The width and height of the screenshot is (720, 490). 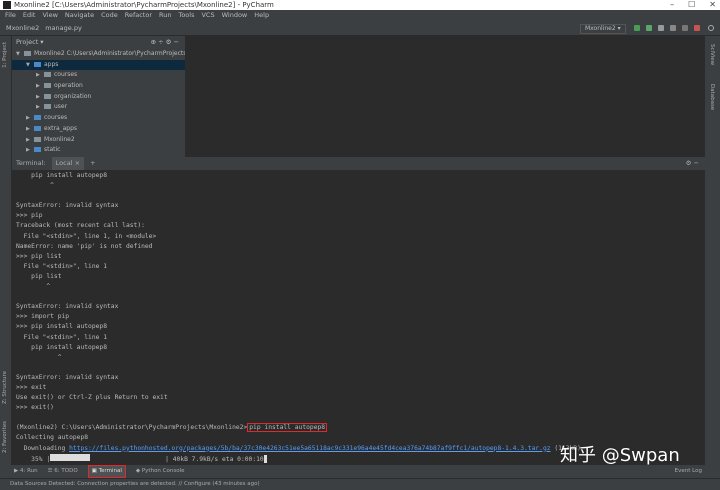 I want to click on terminal-line: >>> exit, so click(x=31, y=387).